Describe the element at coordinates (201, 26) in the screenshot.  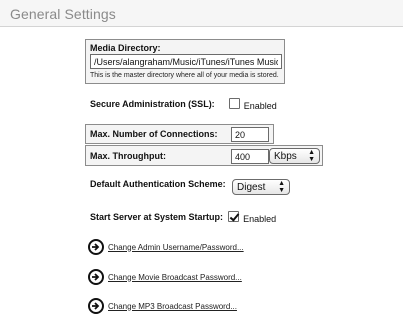
I see `title-divider` at that location.